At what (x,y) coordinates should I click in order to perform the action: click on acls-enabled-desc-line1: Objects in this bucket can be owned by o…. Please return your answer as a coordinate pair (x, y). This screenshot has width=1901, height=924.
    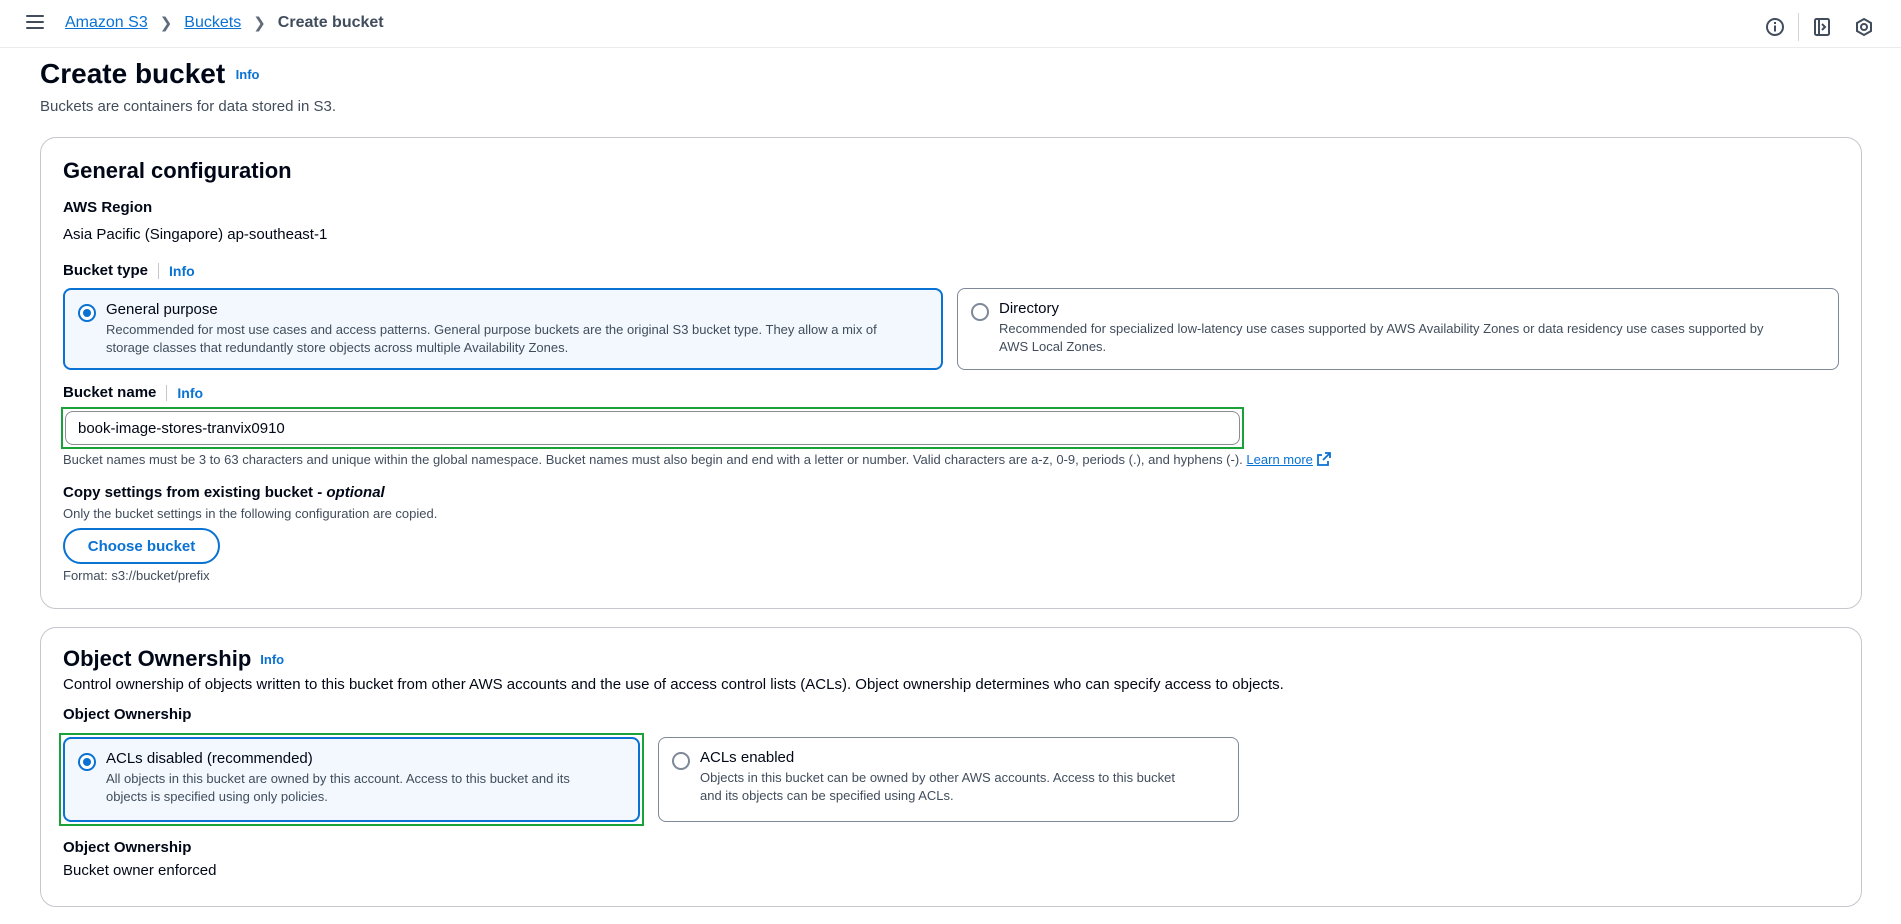
    Looking at the image, I should click on (937, 777).